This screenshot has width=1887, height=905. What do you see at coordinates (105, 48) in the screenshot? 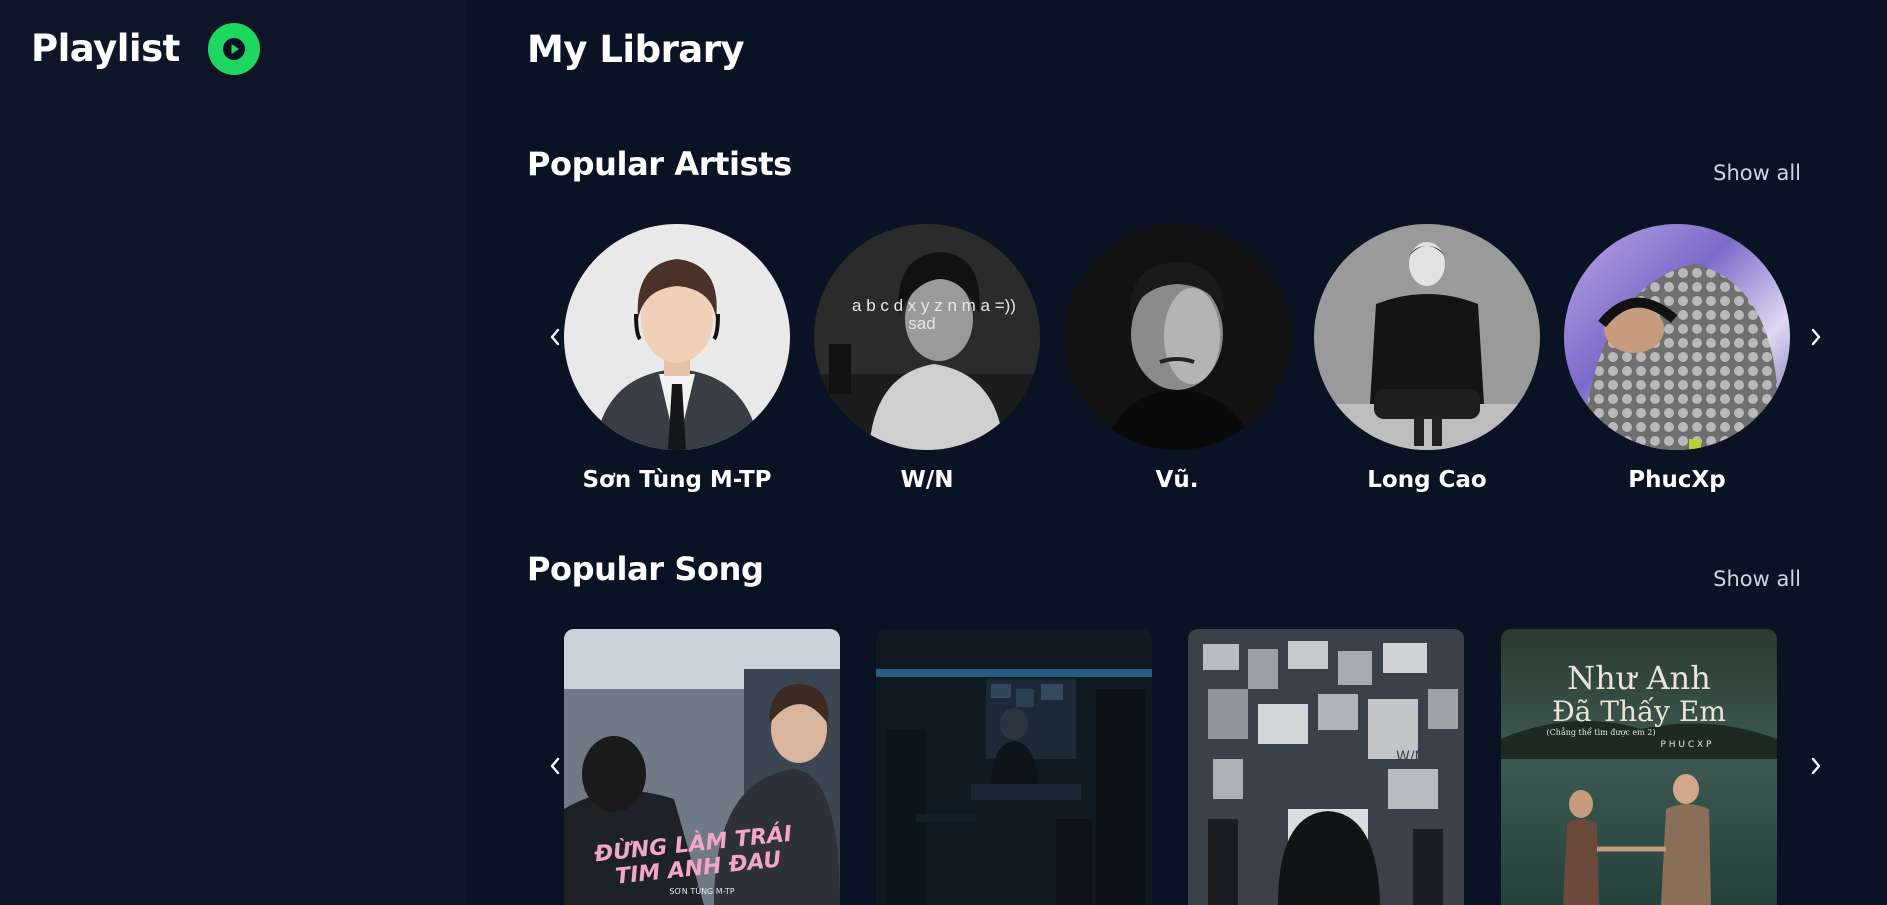
I see `sidebar-title: Playlist` at bounding box center [105, 48].